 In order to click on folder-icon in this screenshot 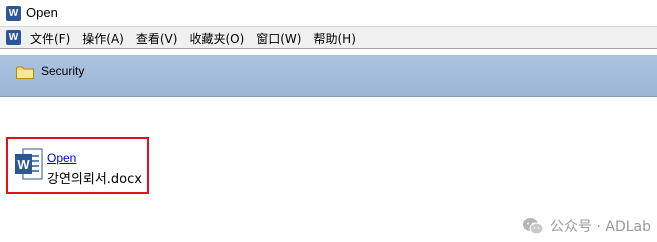, I will do `click(25, 72)`.